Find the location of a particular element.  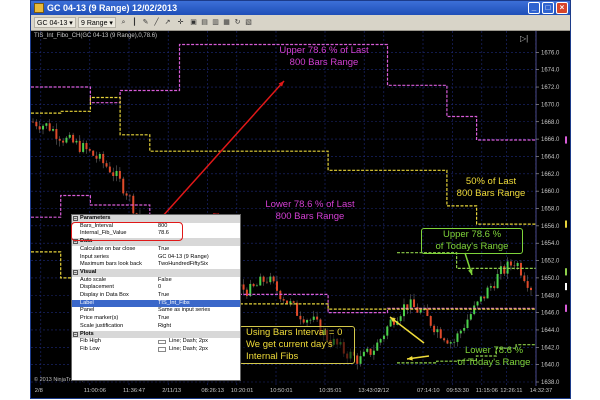

x-tick-label-11: 09:53:30 is located at coordinates (457, 391).